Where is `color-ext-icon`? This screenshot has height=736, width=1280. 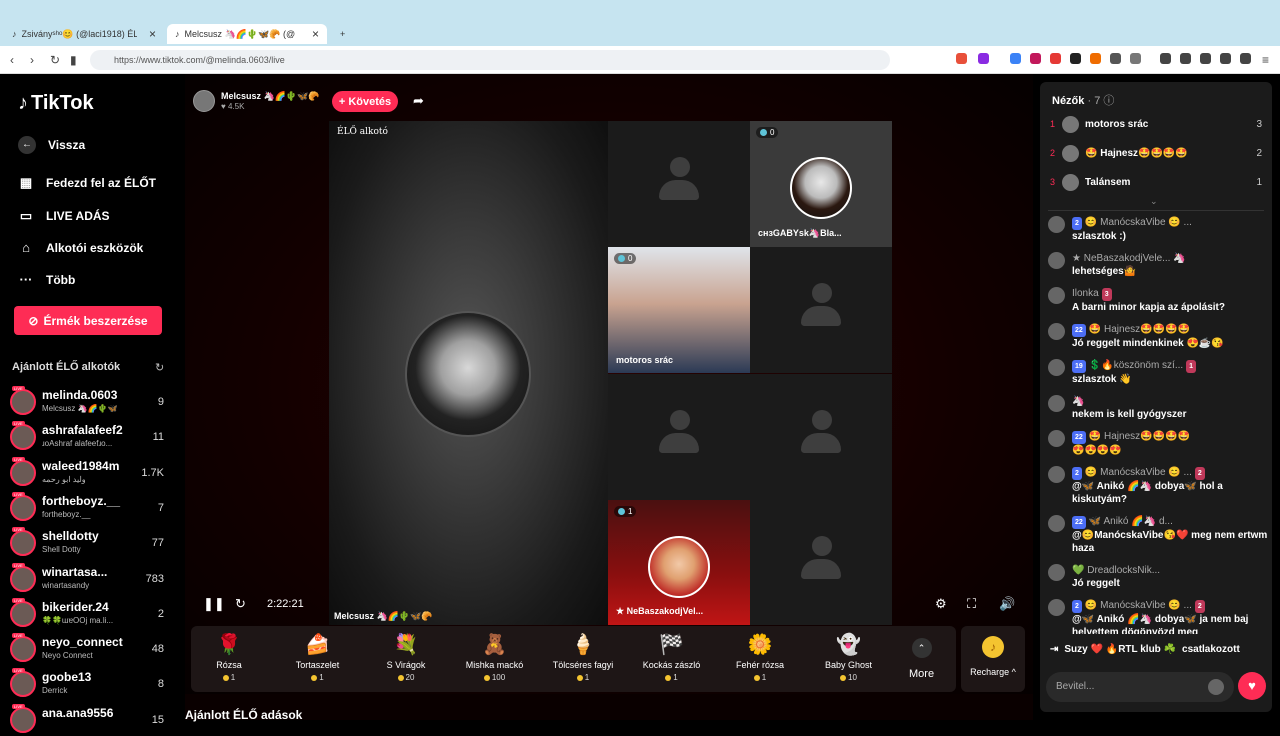 color-ext-icon is located at coordinates (1095, 58).